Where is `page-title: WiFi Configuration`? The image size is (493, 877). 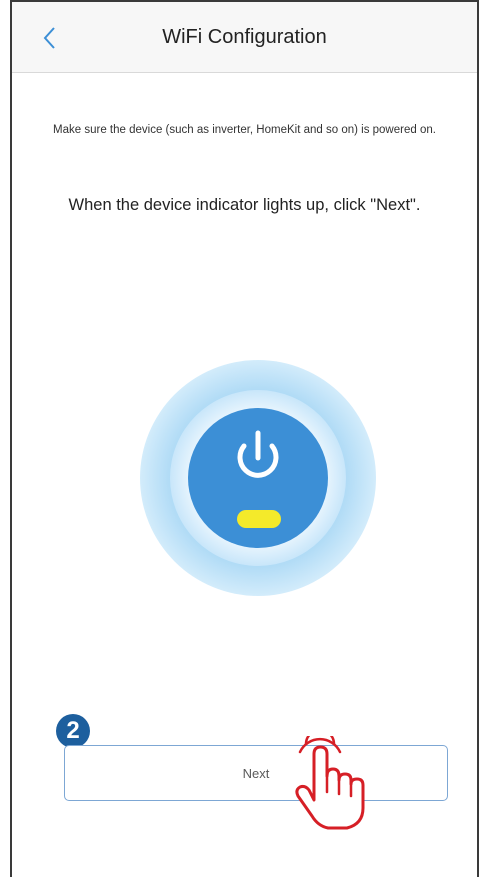 page-title: WiFi Configuration is located at coordinates (244, 37).